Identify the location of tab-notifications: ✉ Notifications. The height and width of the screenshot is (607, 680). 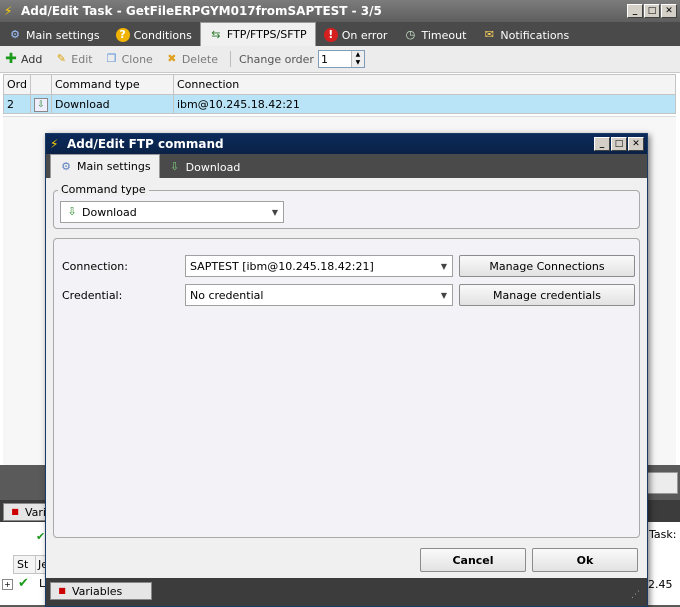
(525, 35).